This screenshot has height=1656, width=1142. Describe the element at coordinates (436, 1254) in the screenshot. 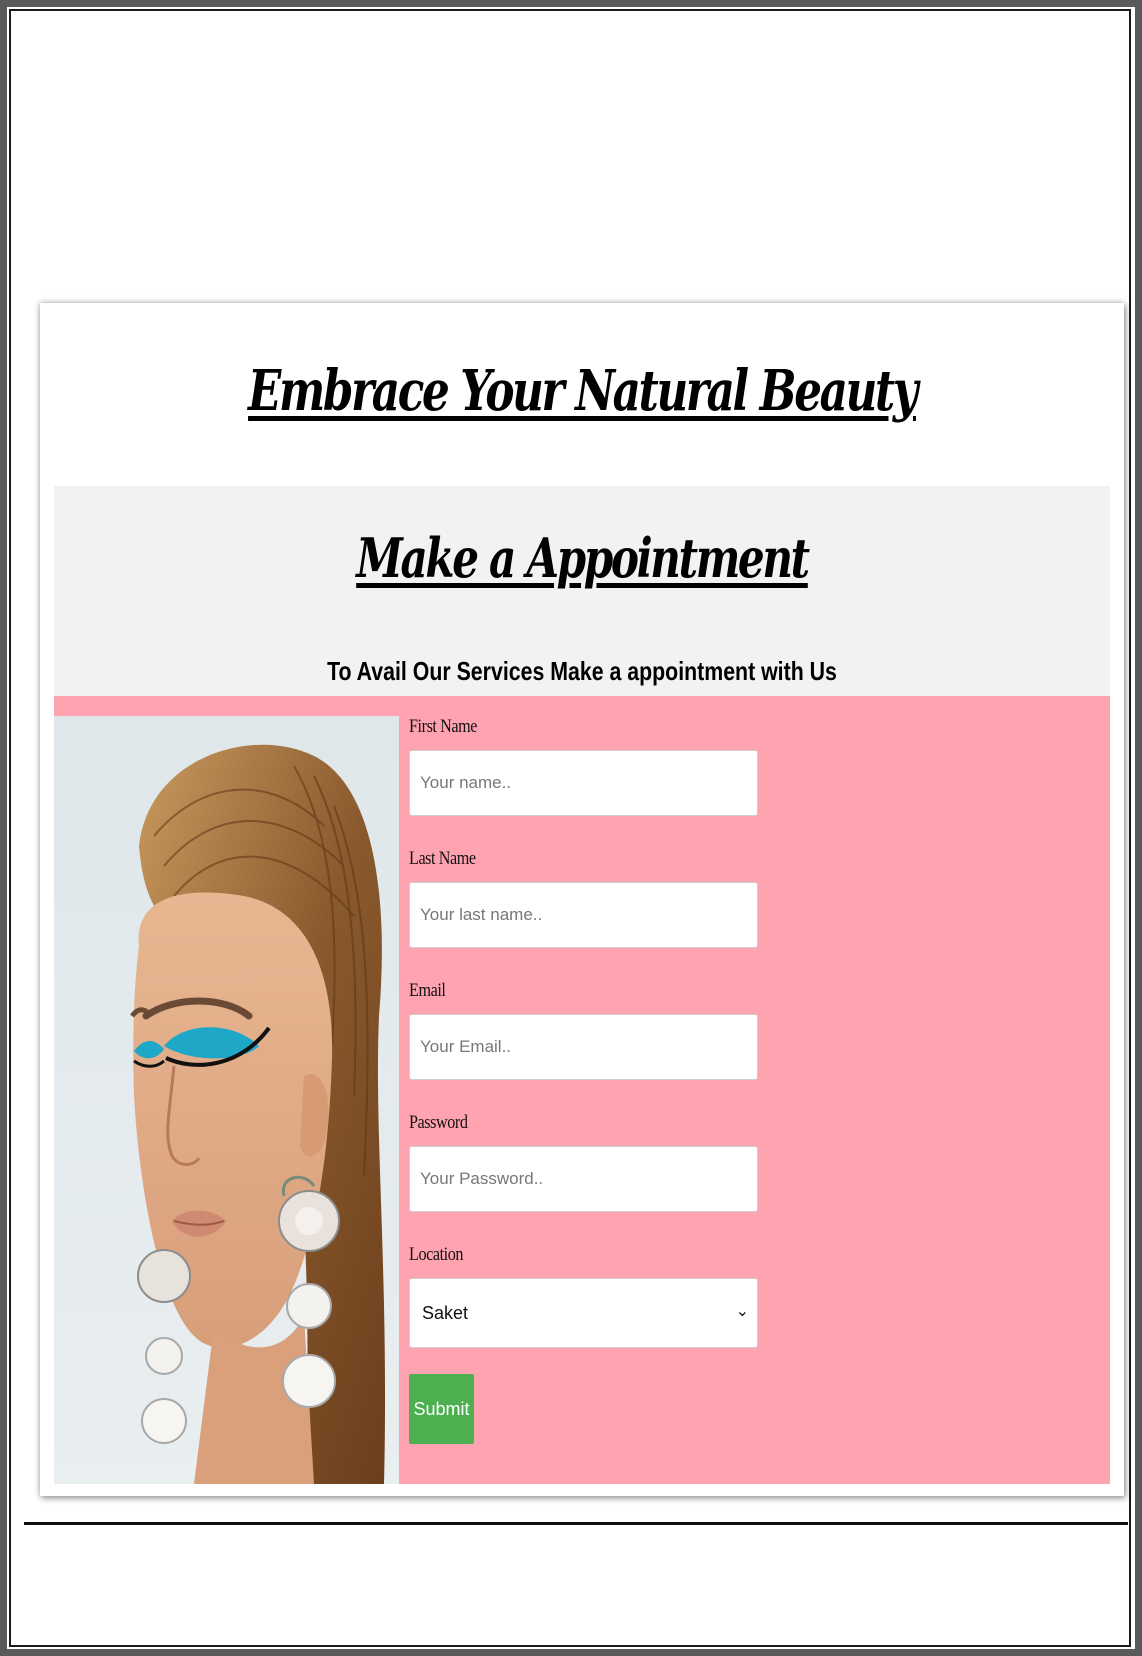

I see `location-label: Location` at that location.